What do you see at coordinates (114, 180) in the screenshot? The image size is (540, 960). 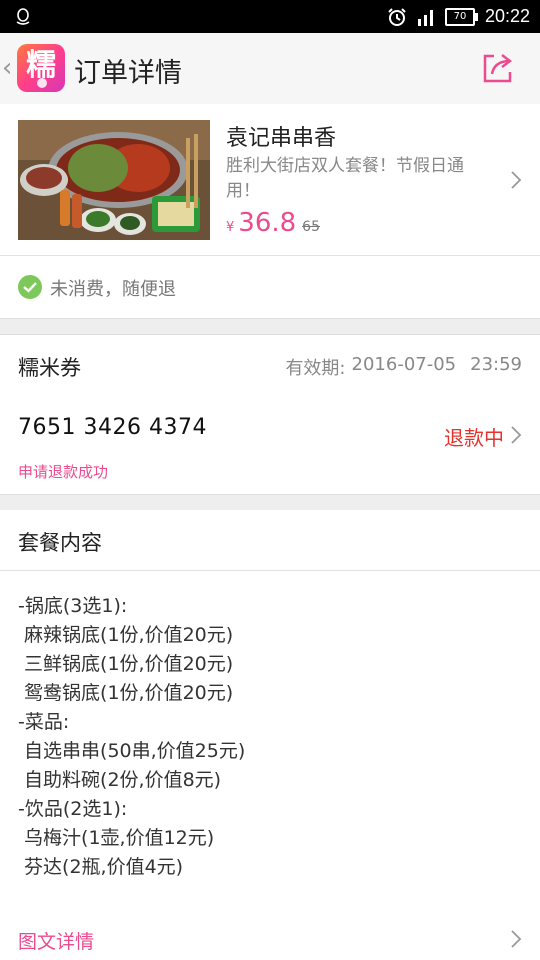 I see `product-image` at bounding box center [114, 180].